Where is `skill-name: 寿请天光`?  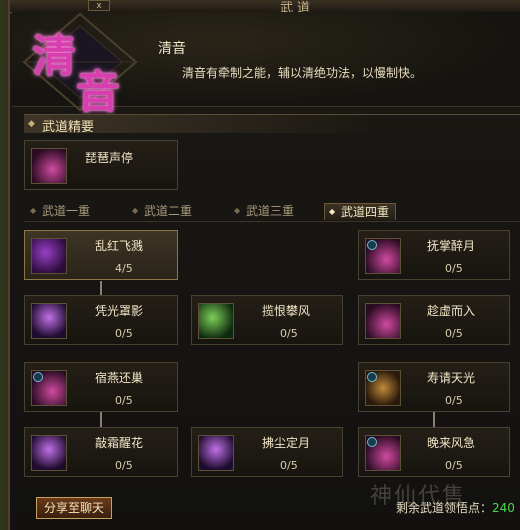
skill-name: 寿请天光 is located at coordinates (451, 378).